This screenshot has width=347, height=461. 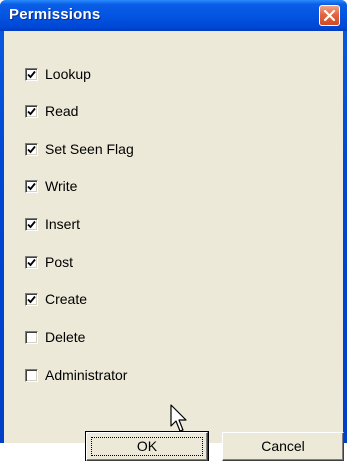 I want to click on permission-item: Create, so click(x=56, y=299).